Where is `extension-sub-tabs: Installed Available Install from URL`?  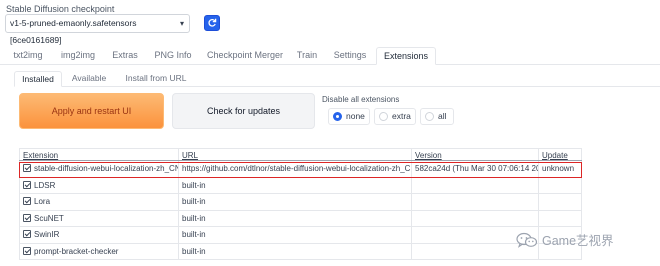 extension-sub-tabs: Installed Available Install from URL is located at coordinates (330, 79).